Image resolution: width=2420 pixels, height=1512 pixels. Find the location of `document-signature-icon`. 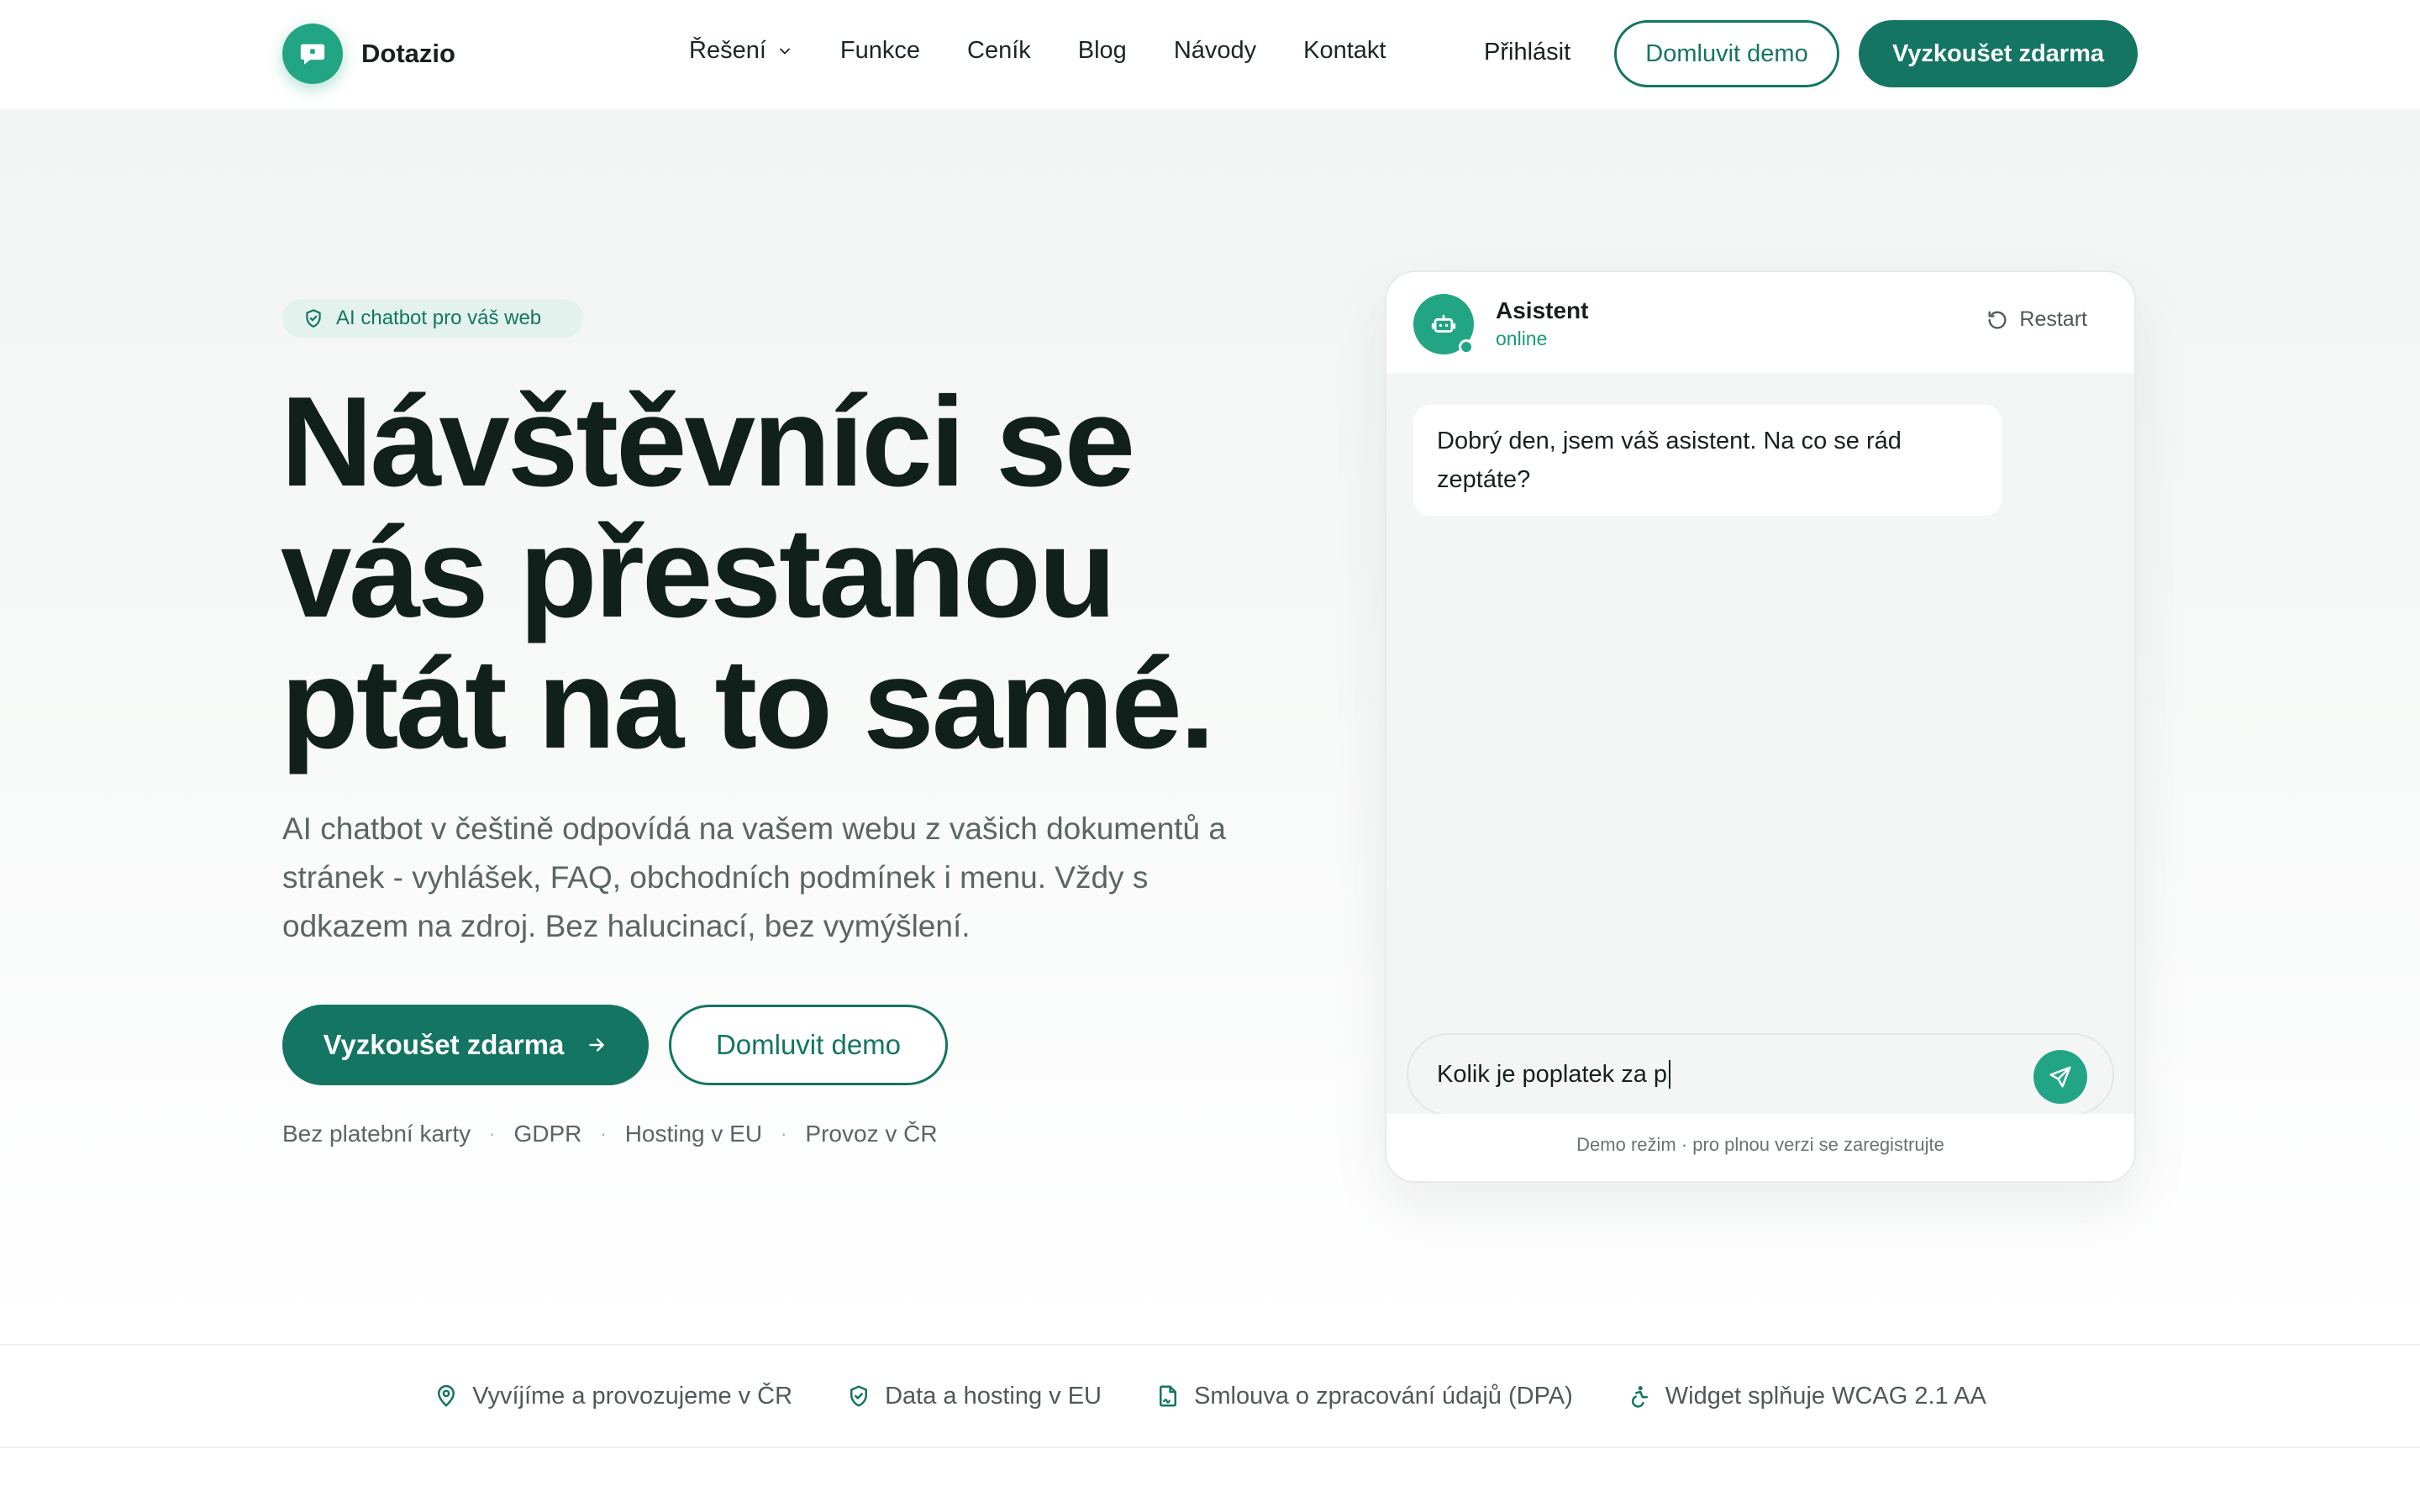

document-signature-icon is located at coordinates (1168, 1396).